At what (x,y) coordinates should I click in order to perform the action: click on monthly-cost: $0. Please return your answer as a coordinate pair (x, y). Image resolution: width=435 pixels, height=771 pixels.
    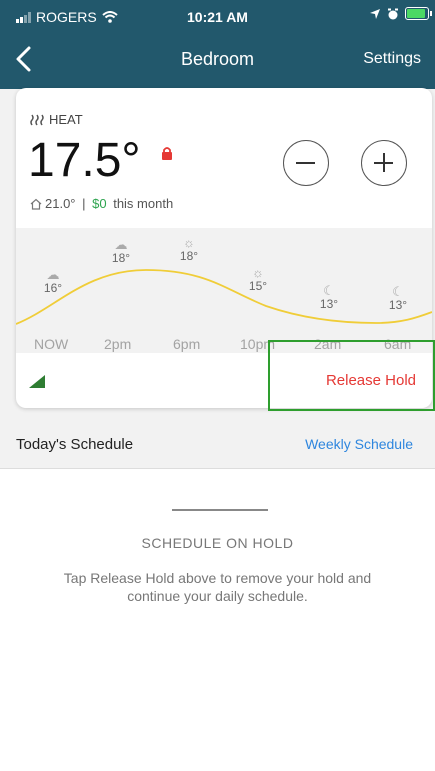
    Looking at the image, I should click on (99, 203).